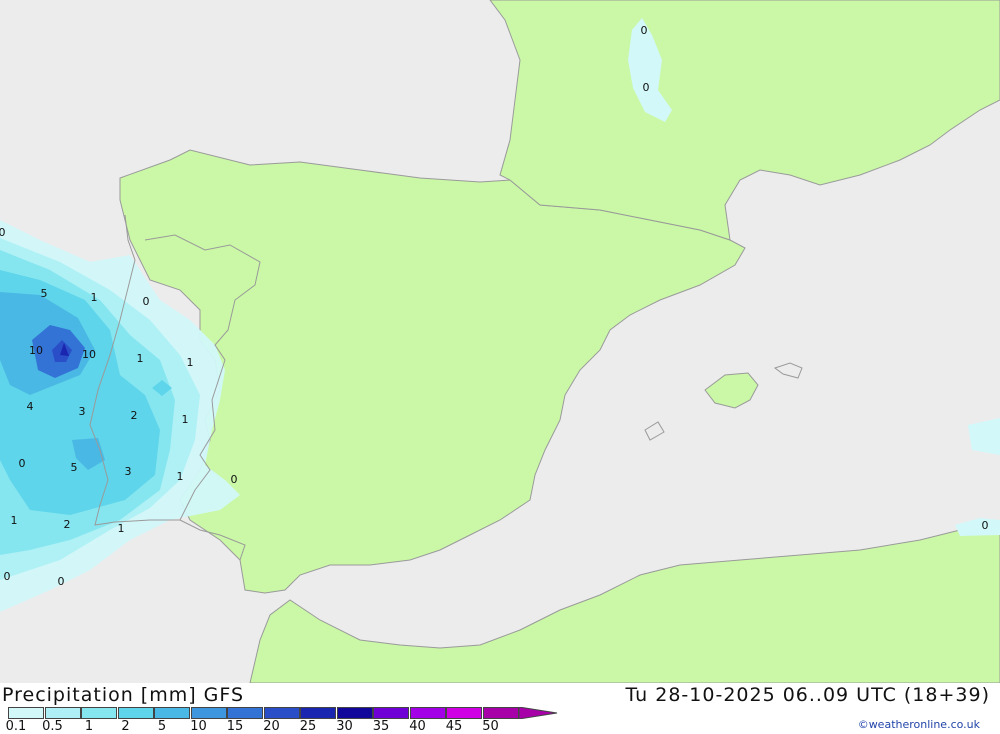  Describe the element at coordinates (123, 695) in the screenshot. I see `map-title: Precipitation [mm] GFS` at that location.